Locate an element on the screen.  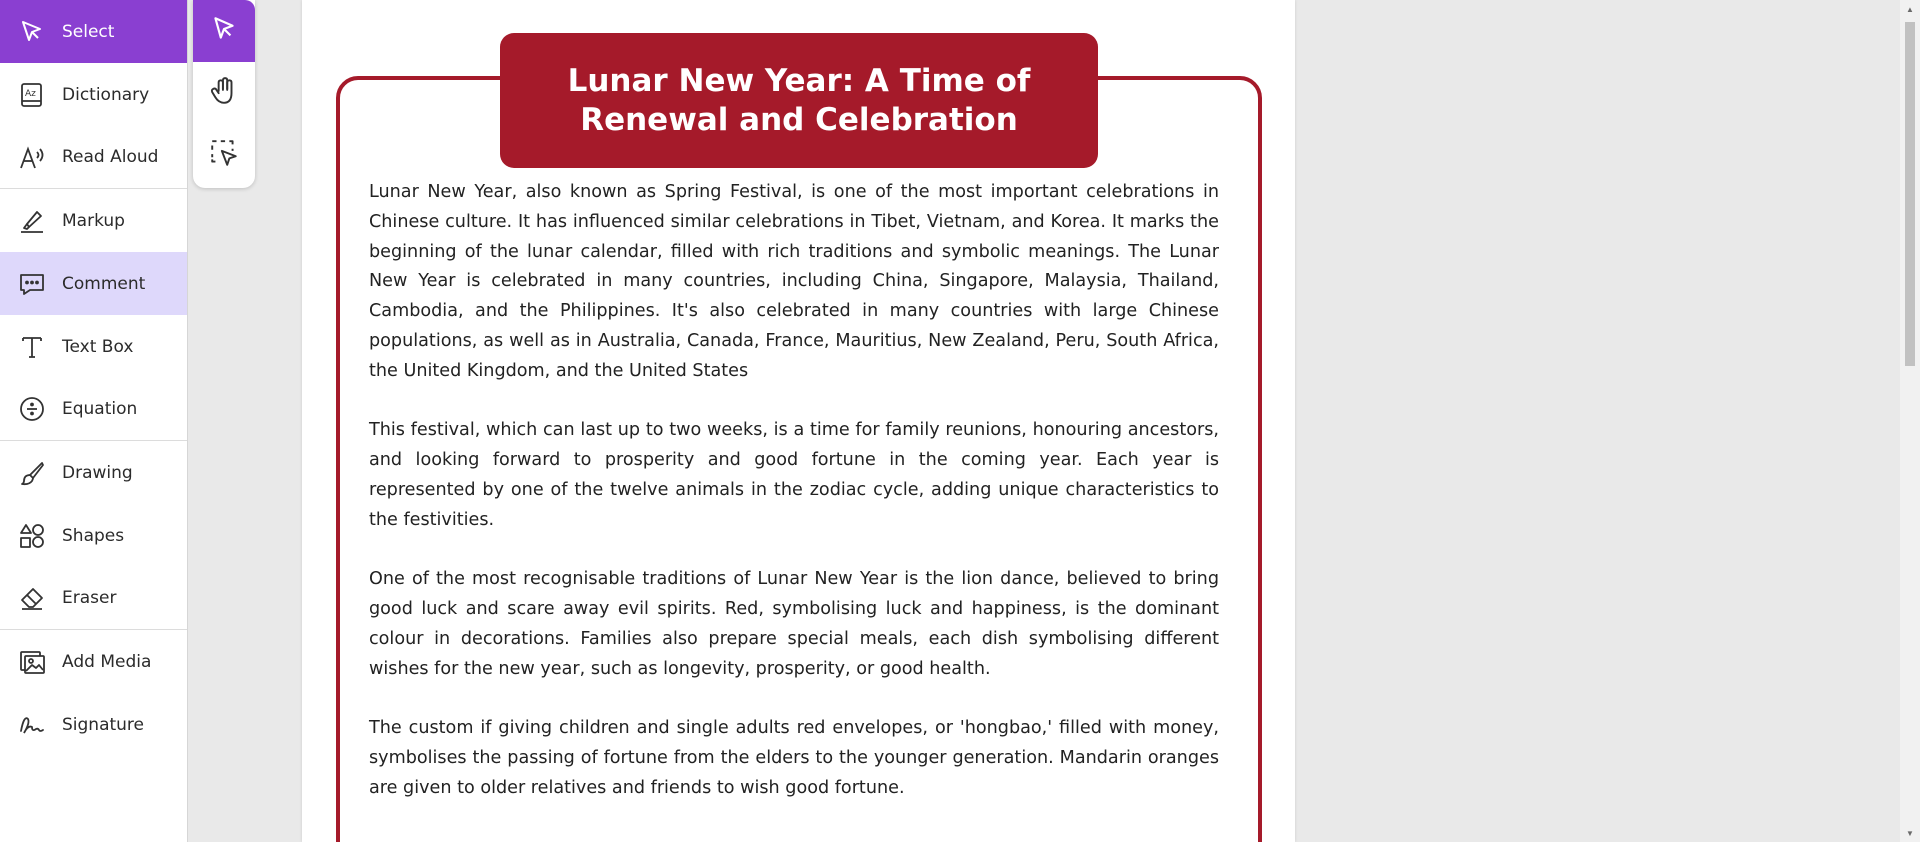
sidebar-item-label: Select is located at coordinates (88, 31).